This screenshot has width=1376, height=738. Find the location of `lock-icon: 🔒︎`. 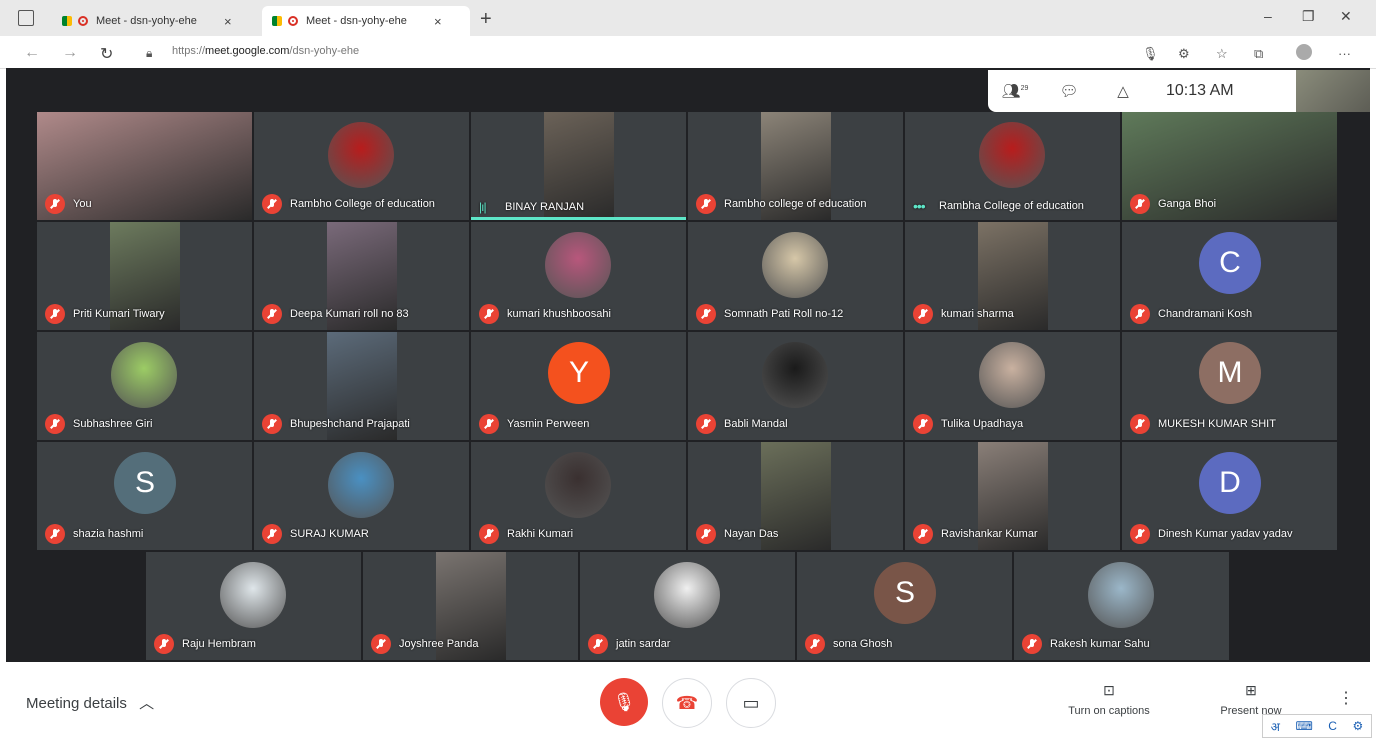

lock-icon: 🔒︎ is located at coordinates (149, 53).